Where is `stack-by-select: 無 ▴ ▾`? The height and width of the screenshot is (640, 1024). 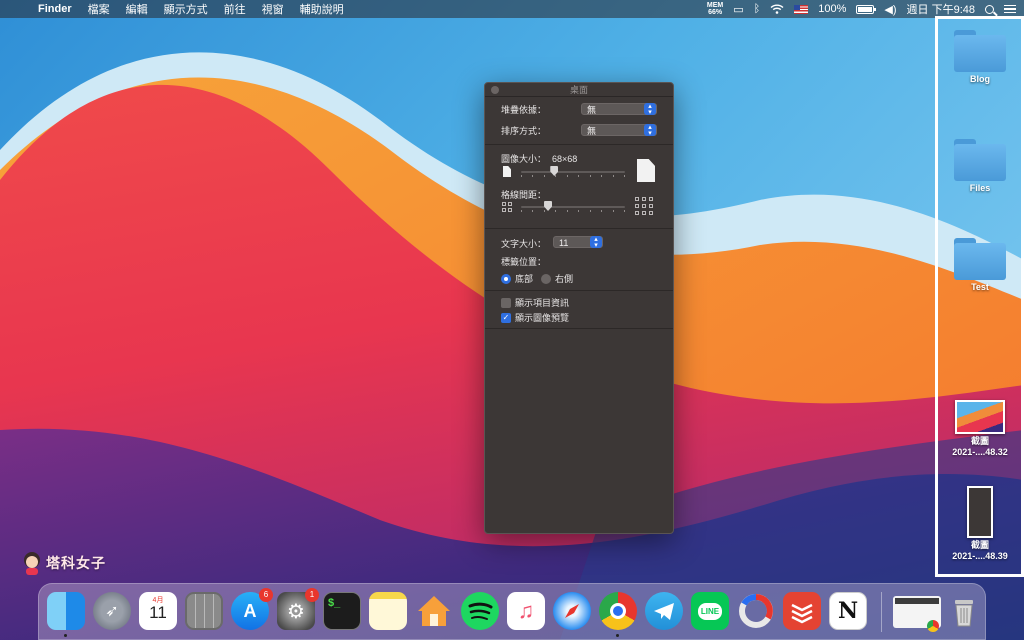 stack-by-select: 無 ▴ ▾ is located at coordinates (619, 109).